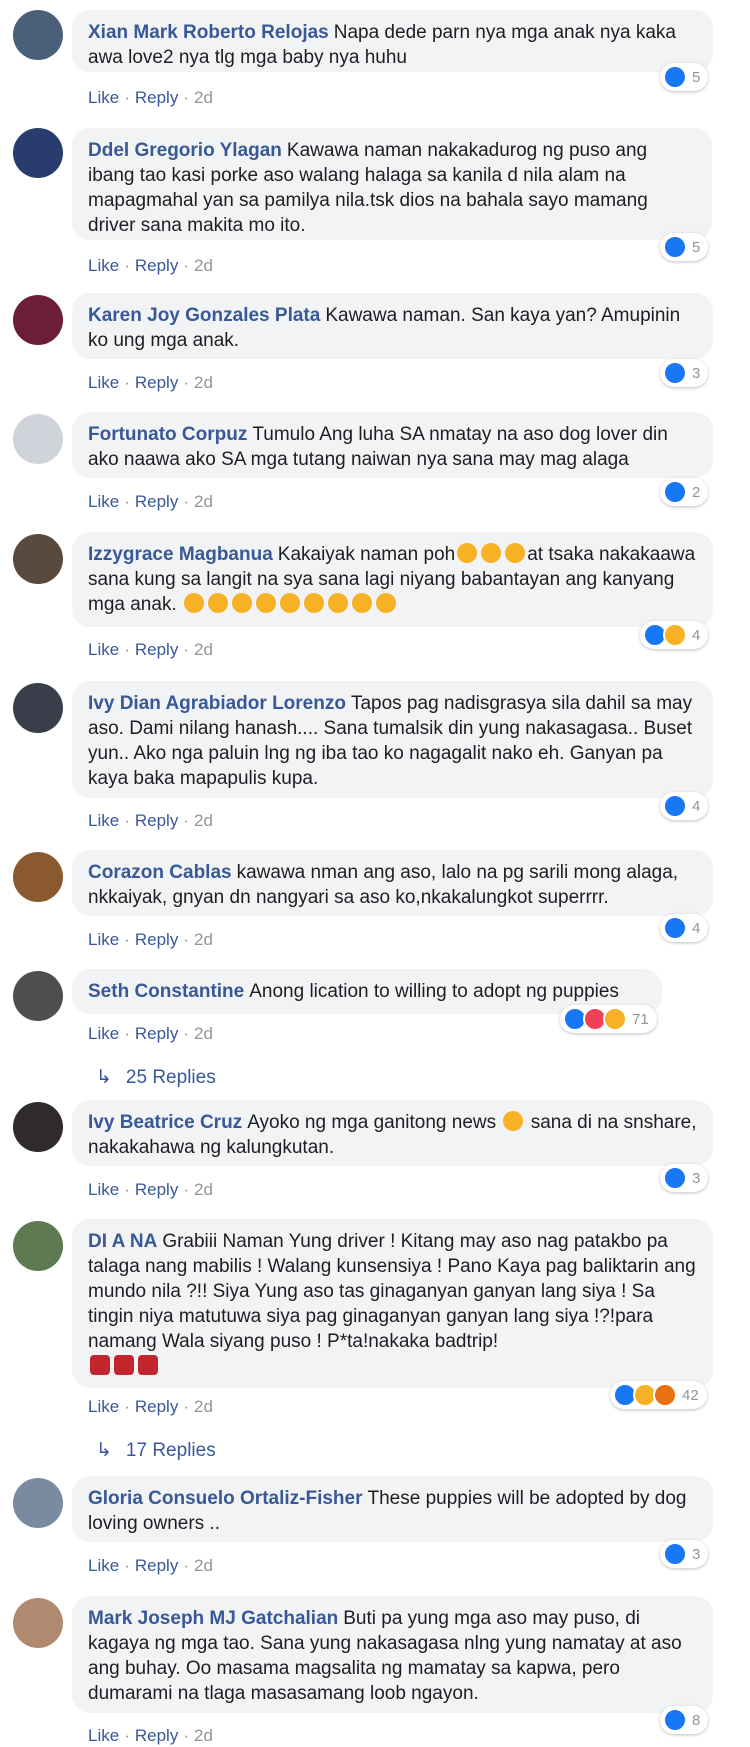  Describe the element at coordinates (122, 1241) in the screenshot. I see `commenter-name: DI A NA` at that location.